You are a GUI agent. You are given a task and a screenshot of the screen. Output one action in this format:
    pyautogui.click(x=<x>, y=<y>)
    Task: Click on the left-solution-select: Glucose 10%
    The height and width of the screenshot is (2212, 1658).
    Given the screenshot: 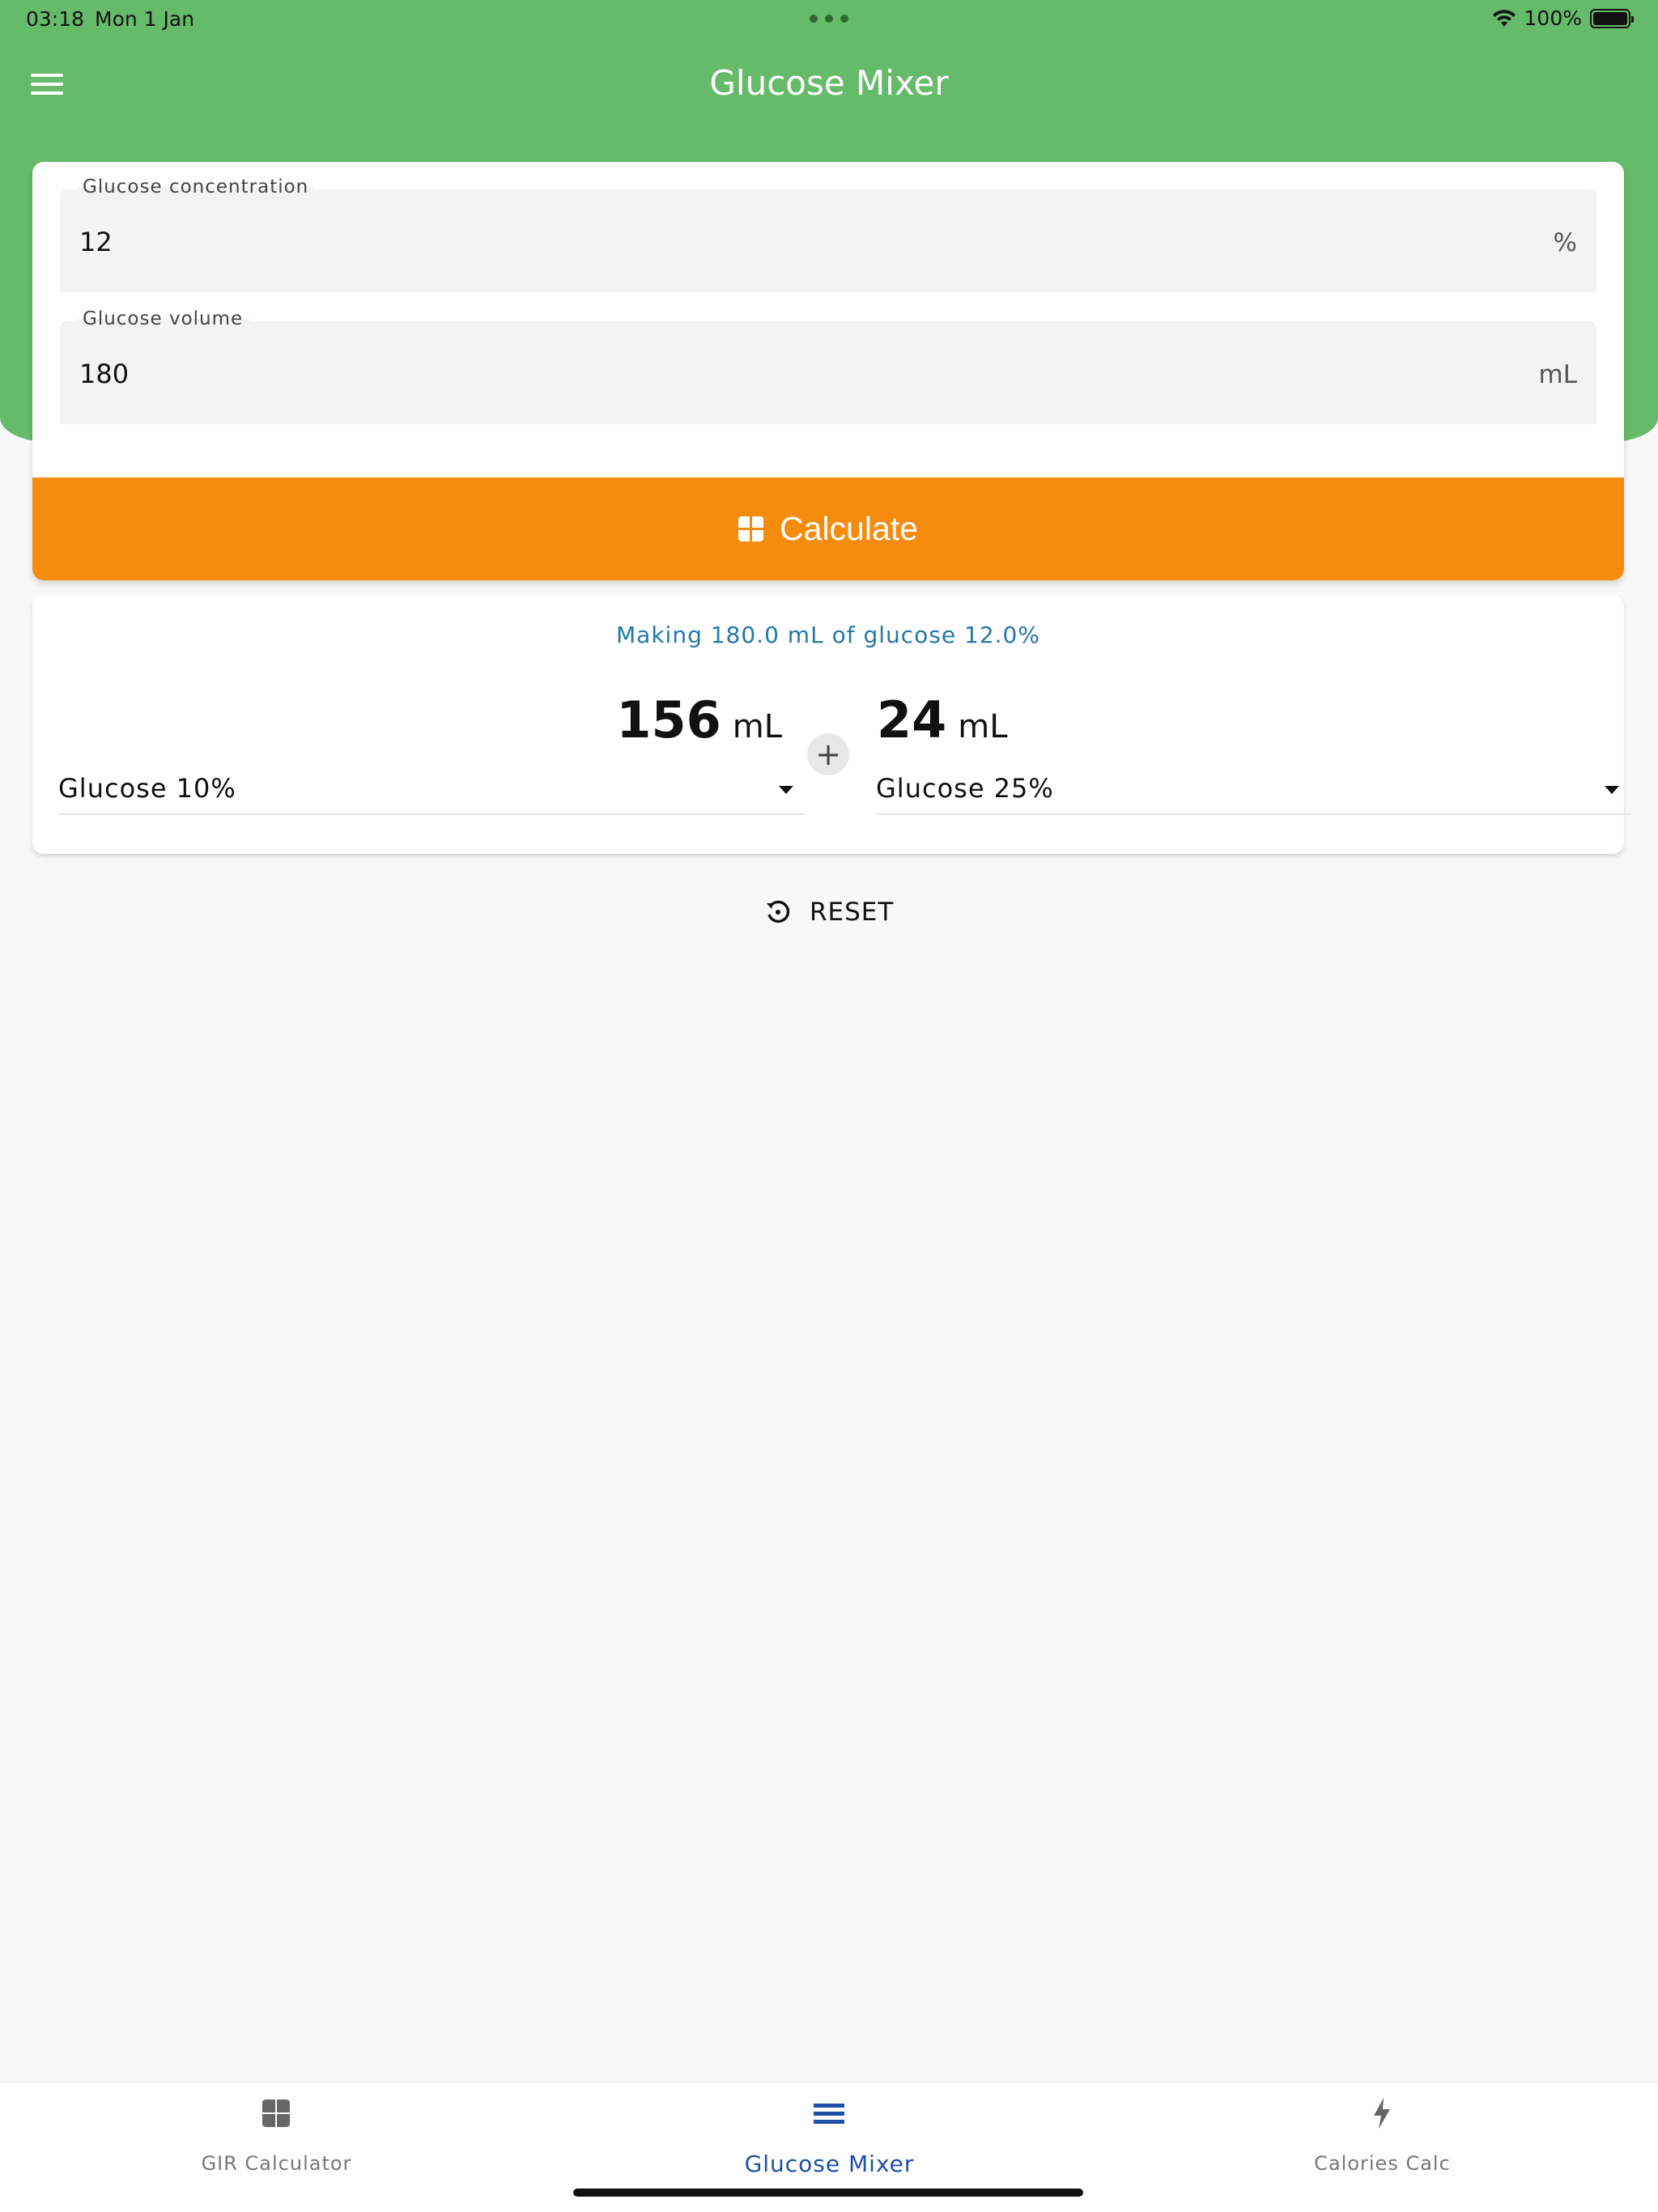 What is the action you would take?
    pyautogui.click(x=431, y=790)
    